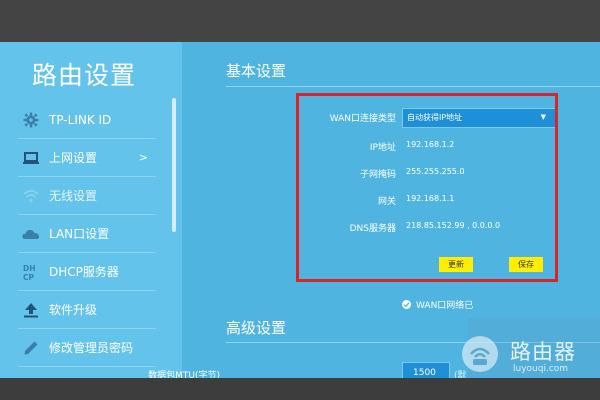 This screenshot has height=400, width=600. I want to click on sidebar-item-tplink-id: TP-LINK ID, so click(87, 120).